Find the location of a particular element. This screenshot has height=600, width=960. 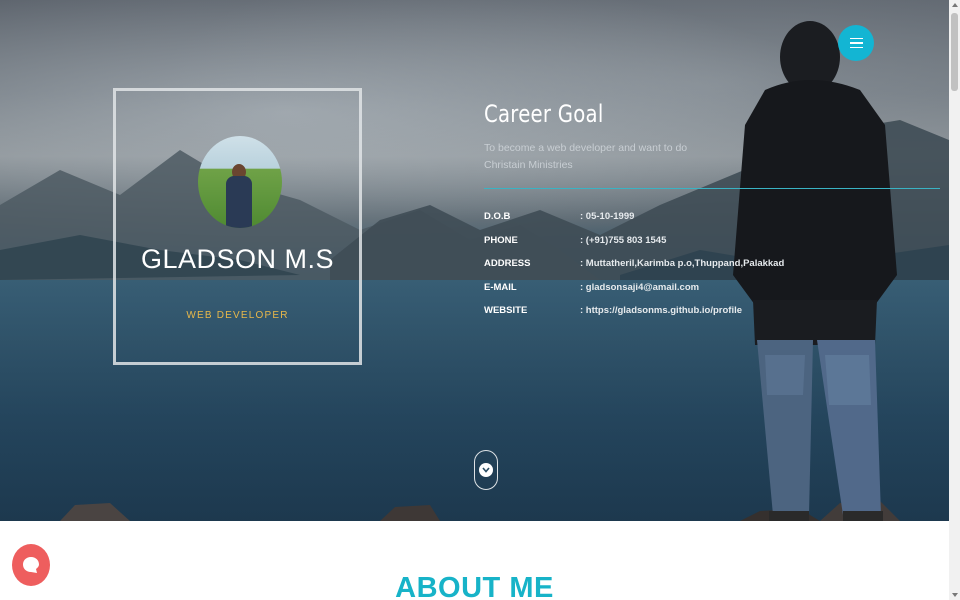

career-title: Career Goal is located at coordinates (544, 114).